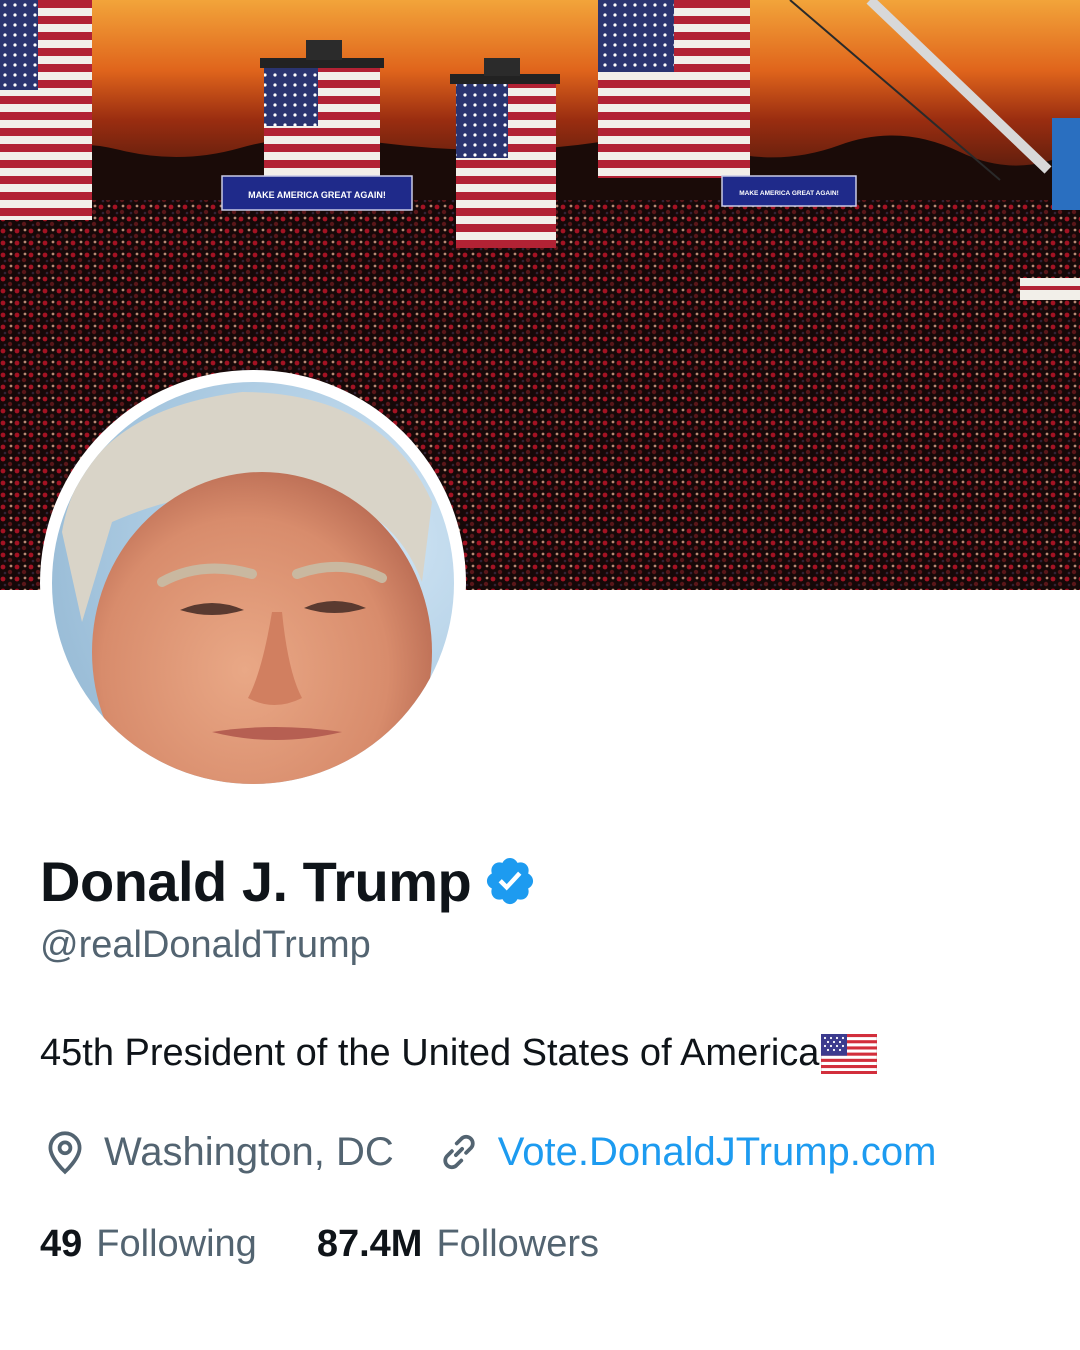 This screenshot has height=1350, width=1080. What do you see at coordinates (789, 193) in the screenshot?
I see `banner-sign-2: MAKE AMERICA GREAT AGAIN!` at bounding box center [789, 193].